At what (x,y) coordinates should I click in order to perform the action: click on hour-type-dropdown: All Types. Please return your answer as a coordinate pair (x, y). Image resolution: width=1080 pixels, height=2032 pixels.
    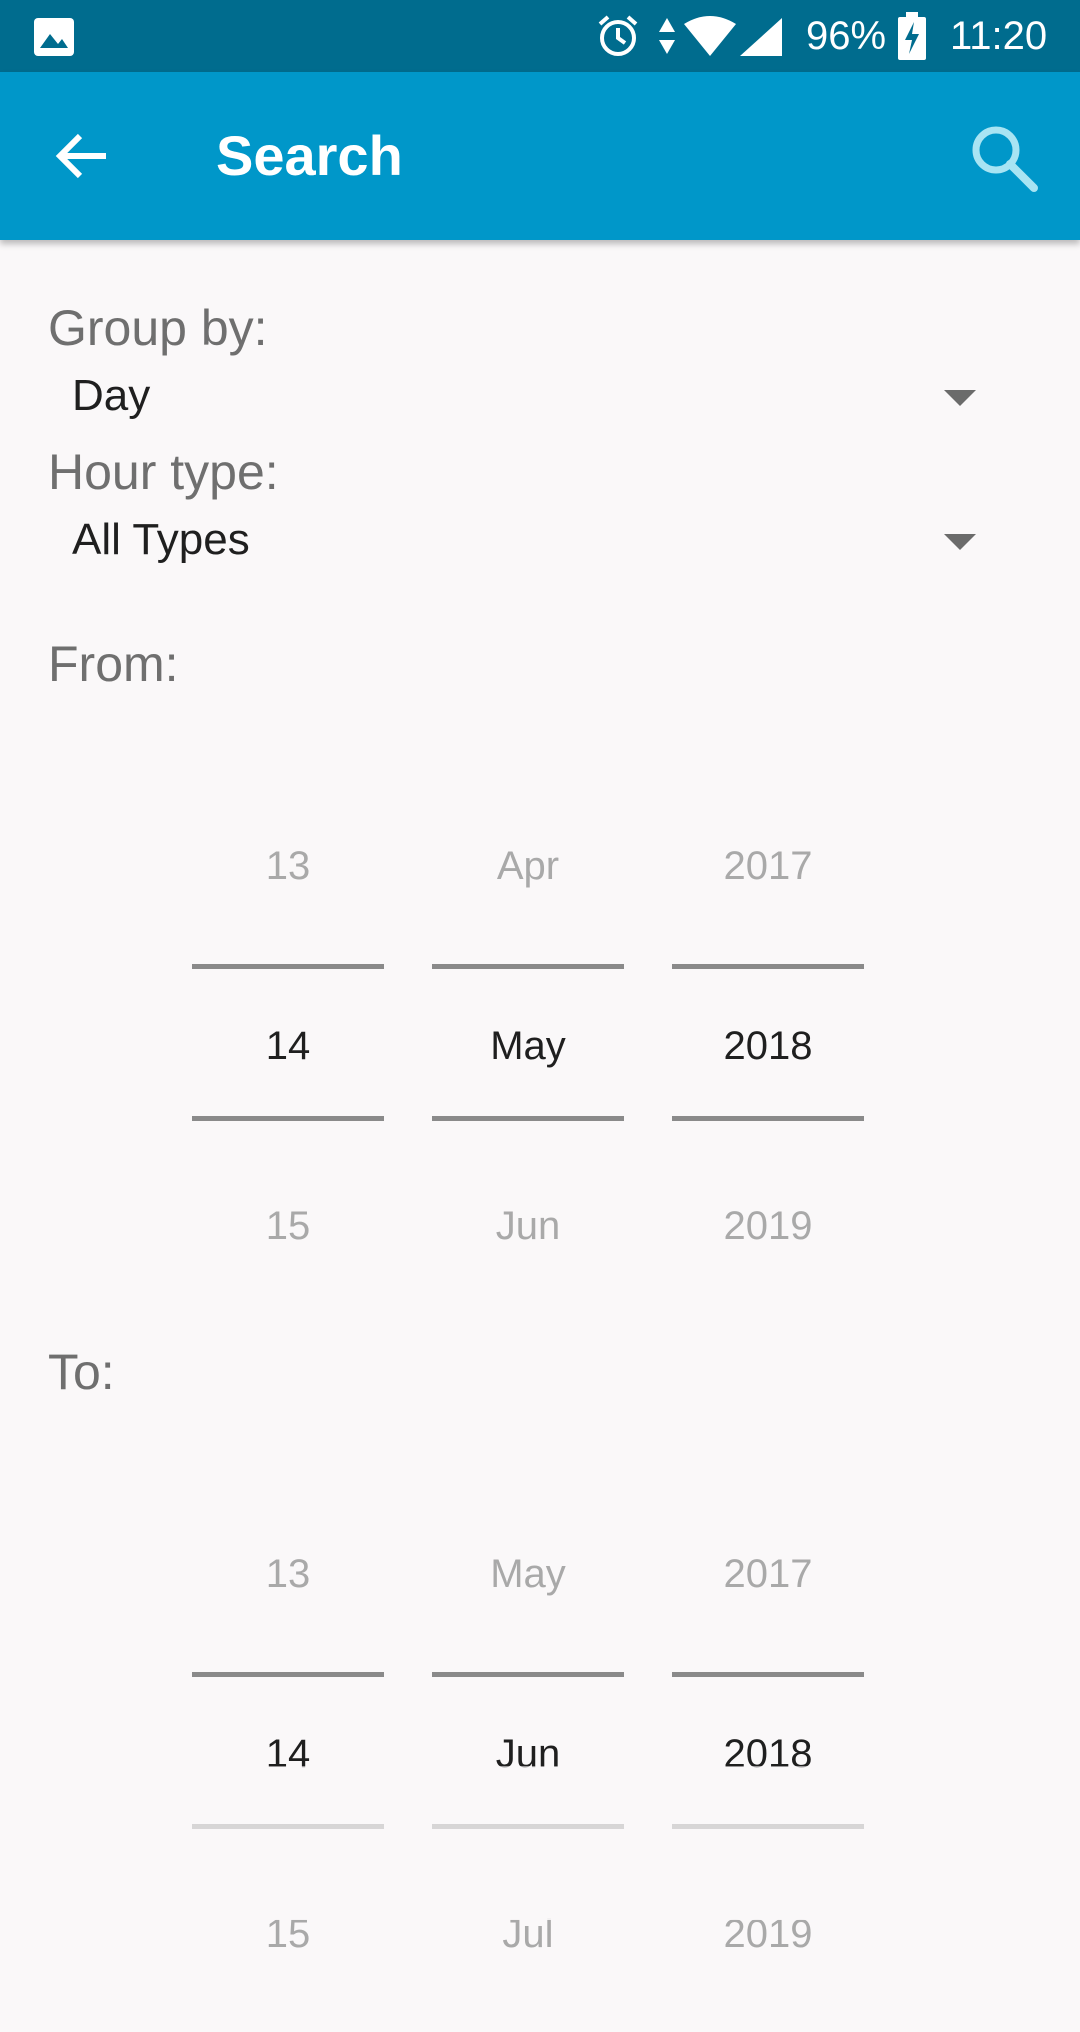
    Looking at the image, I should click on (523, 542).